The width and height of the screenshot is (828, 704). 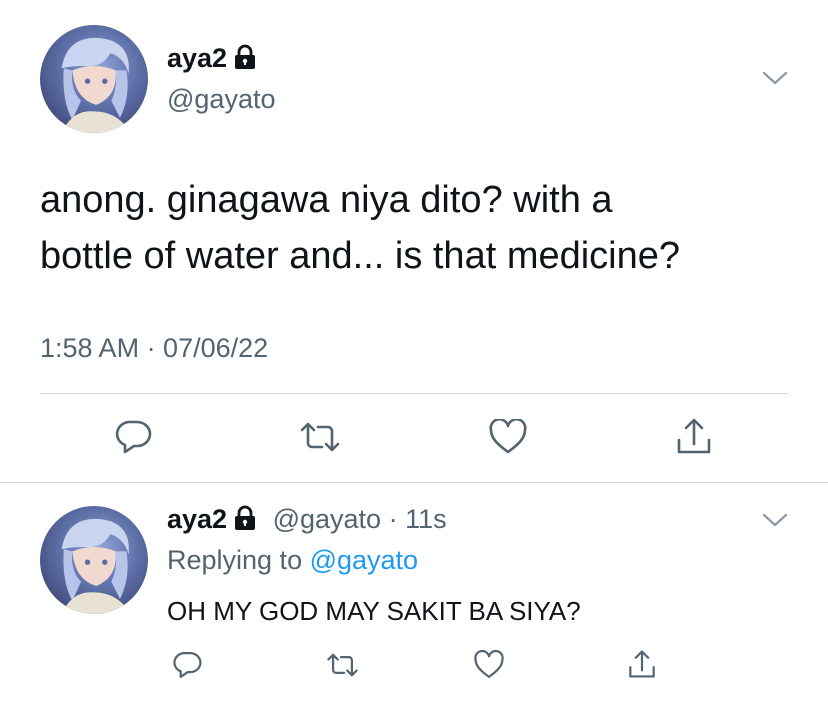 What do you see at coordinates (364, 560) in the screenshot?
I see `mention-link: @gayato` at bounding box center [364, 560].